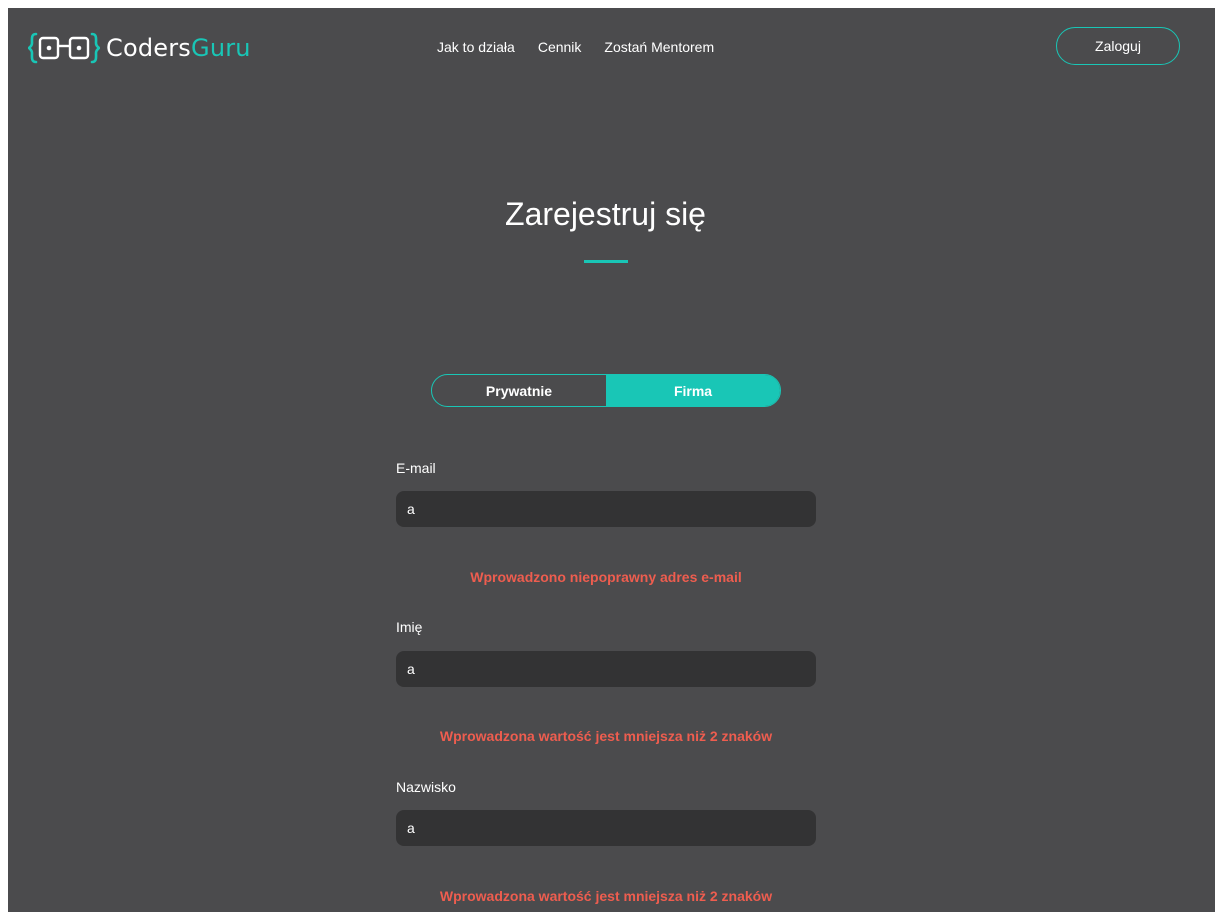 Image resolution: width=1215 pixels, height=912 pixels. What do you see at coordinates (659, 47) in the screenshot?
I see `nav-link-become-mentor: Zostań Mentorem` at bounding box center [659, 47].